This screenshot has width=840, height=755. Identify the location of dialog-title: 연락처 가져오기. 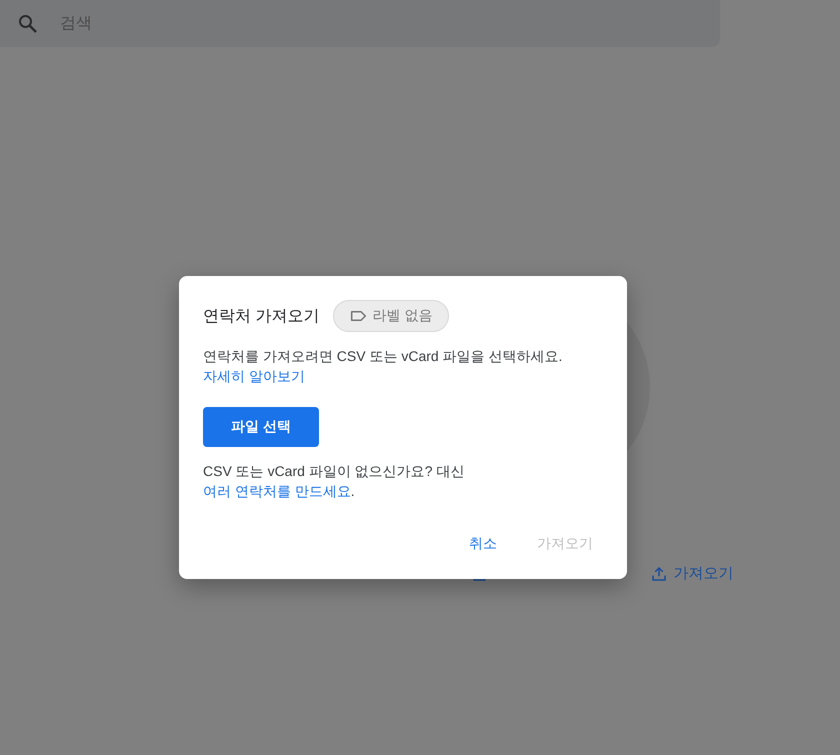
(261, 316).